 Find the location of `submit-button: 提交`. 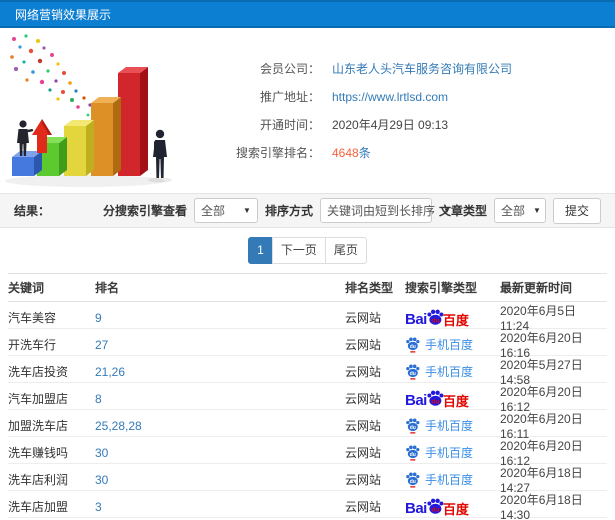

submit-button: 提交 is located at coordinates (576, 210).